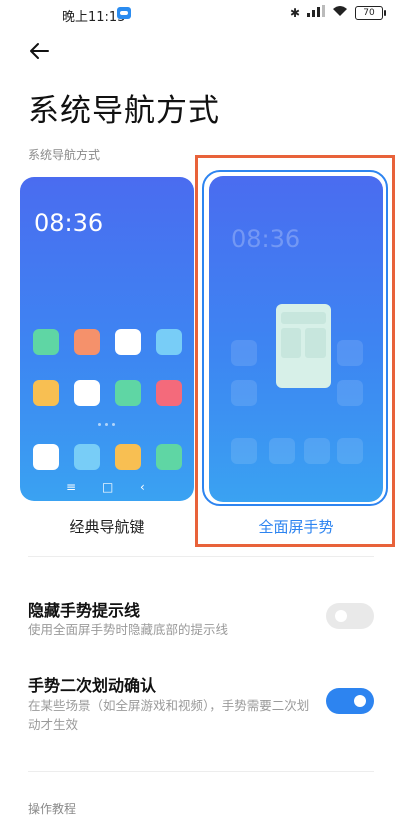  Describe the element at coordinates (370, 12) in the screenshot. I see `battery-icon: 70` at that location.